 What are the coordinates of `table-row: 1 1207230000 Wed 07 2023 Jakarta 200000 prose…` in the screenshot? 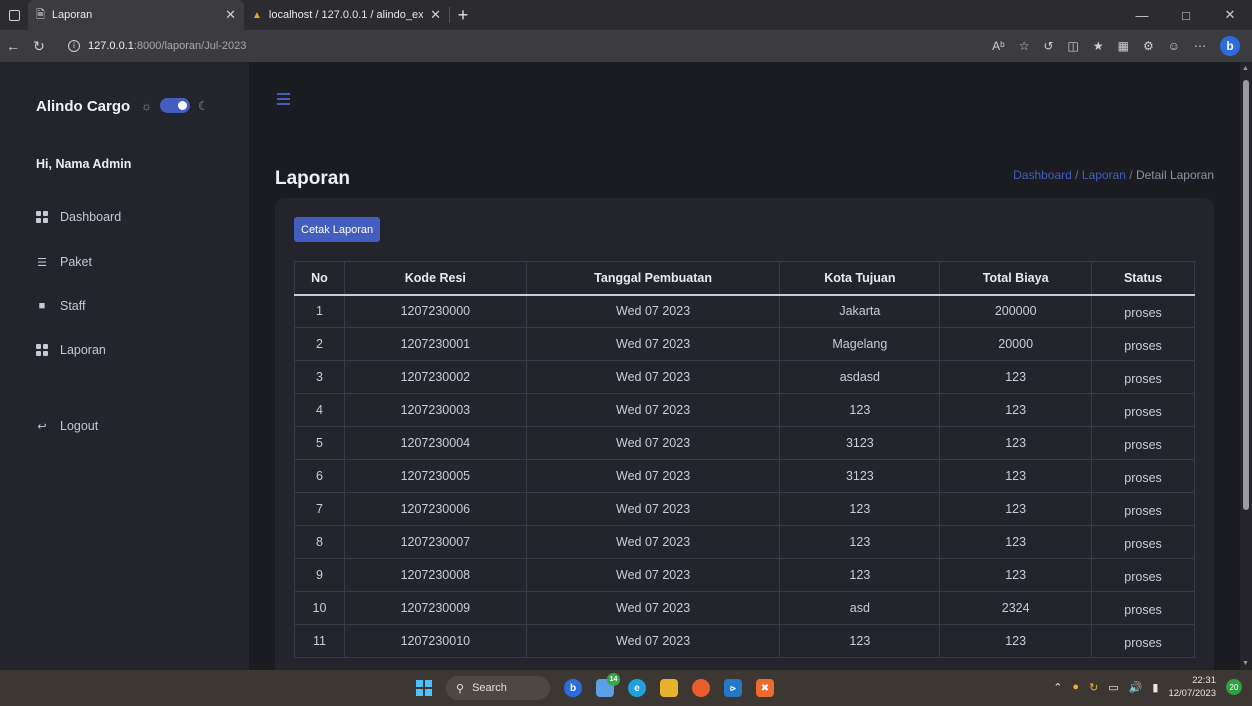 It's located at (744, 311).